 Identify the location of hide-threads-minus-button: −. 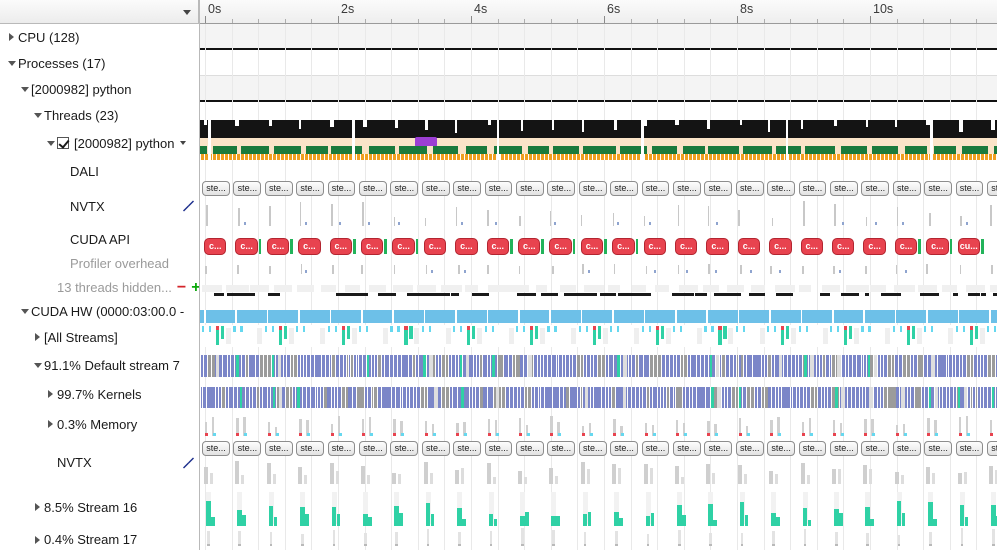
(181, 287).